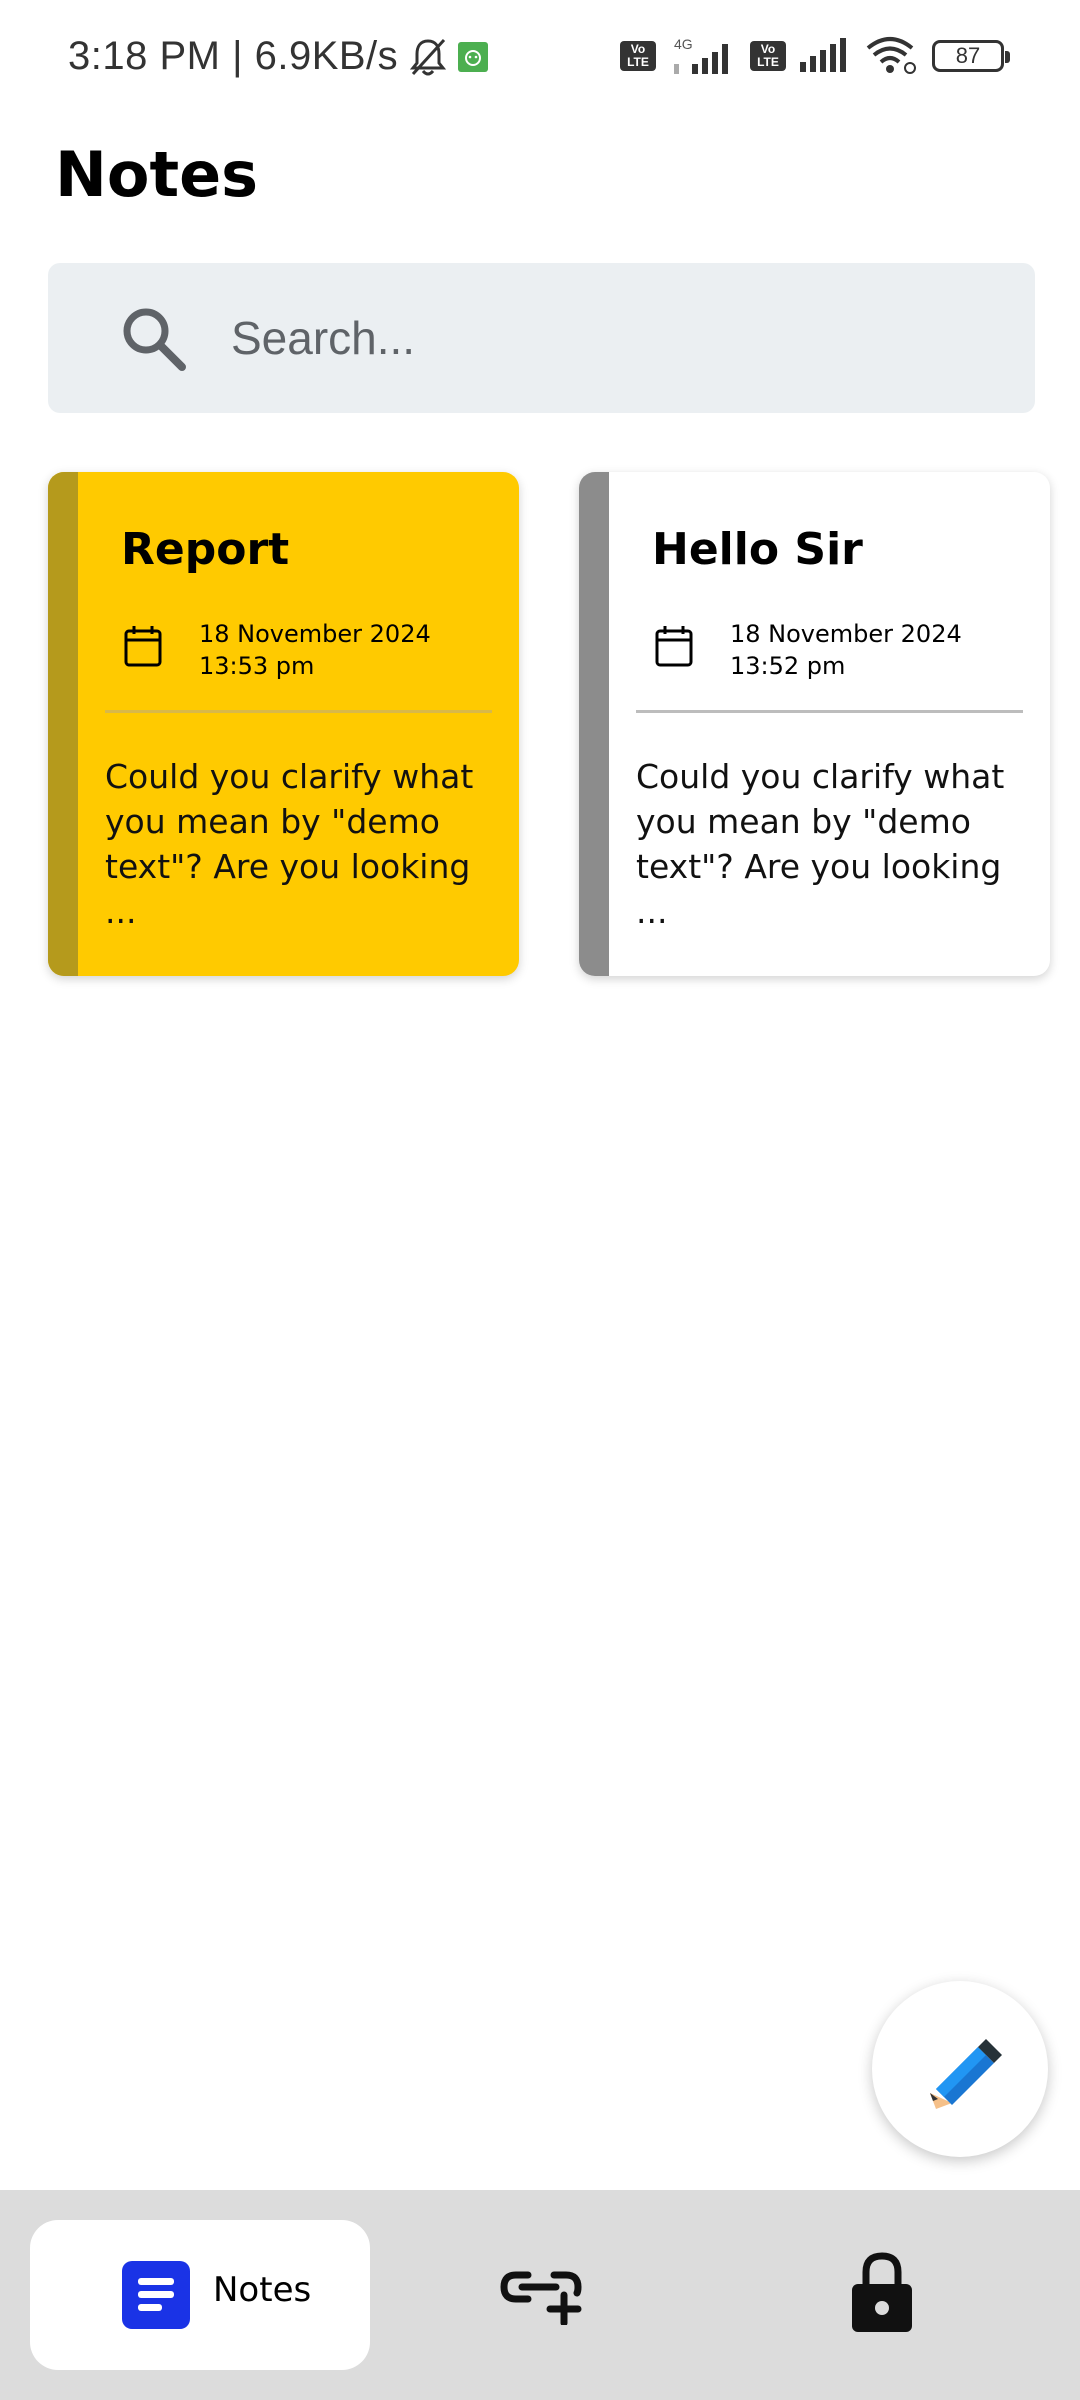  I want to click on battery-indicator: 87, so click(971, 56).